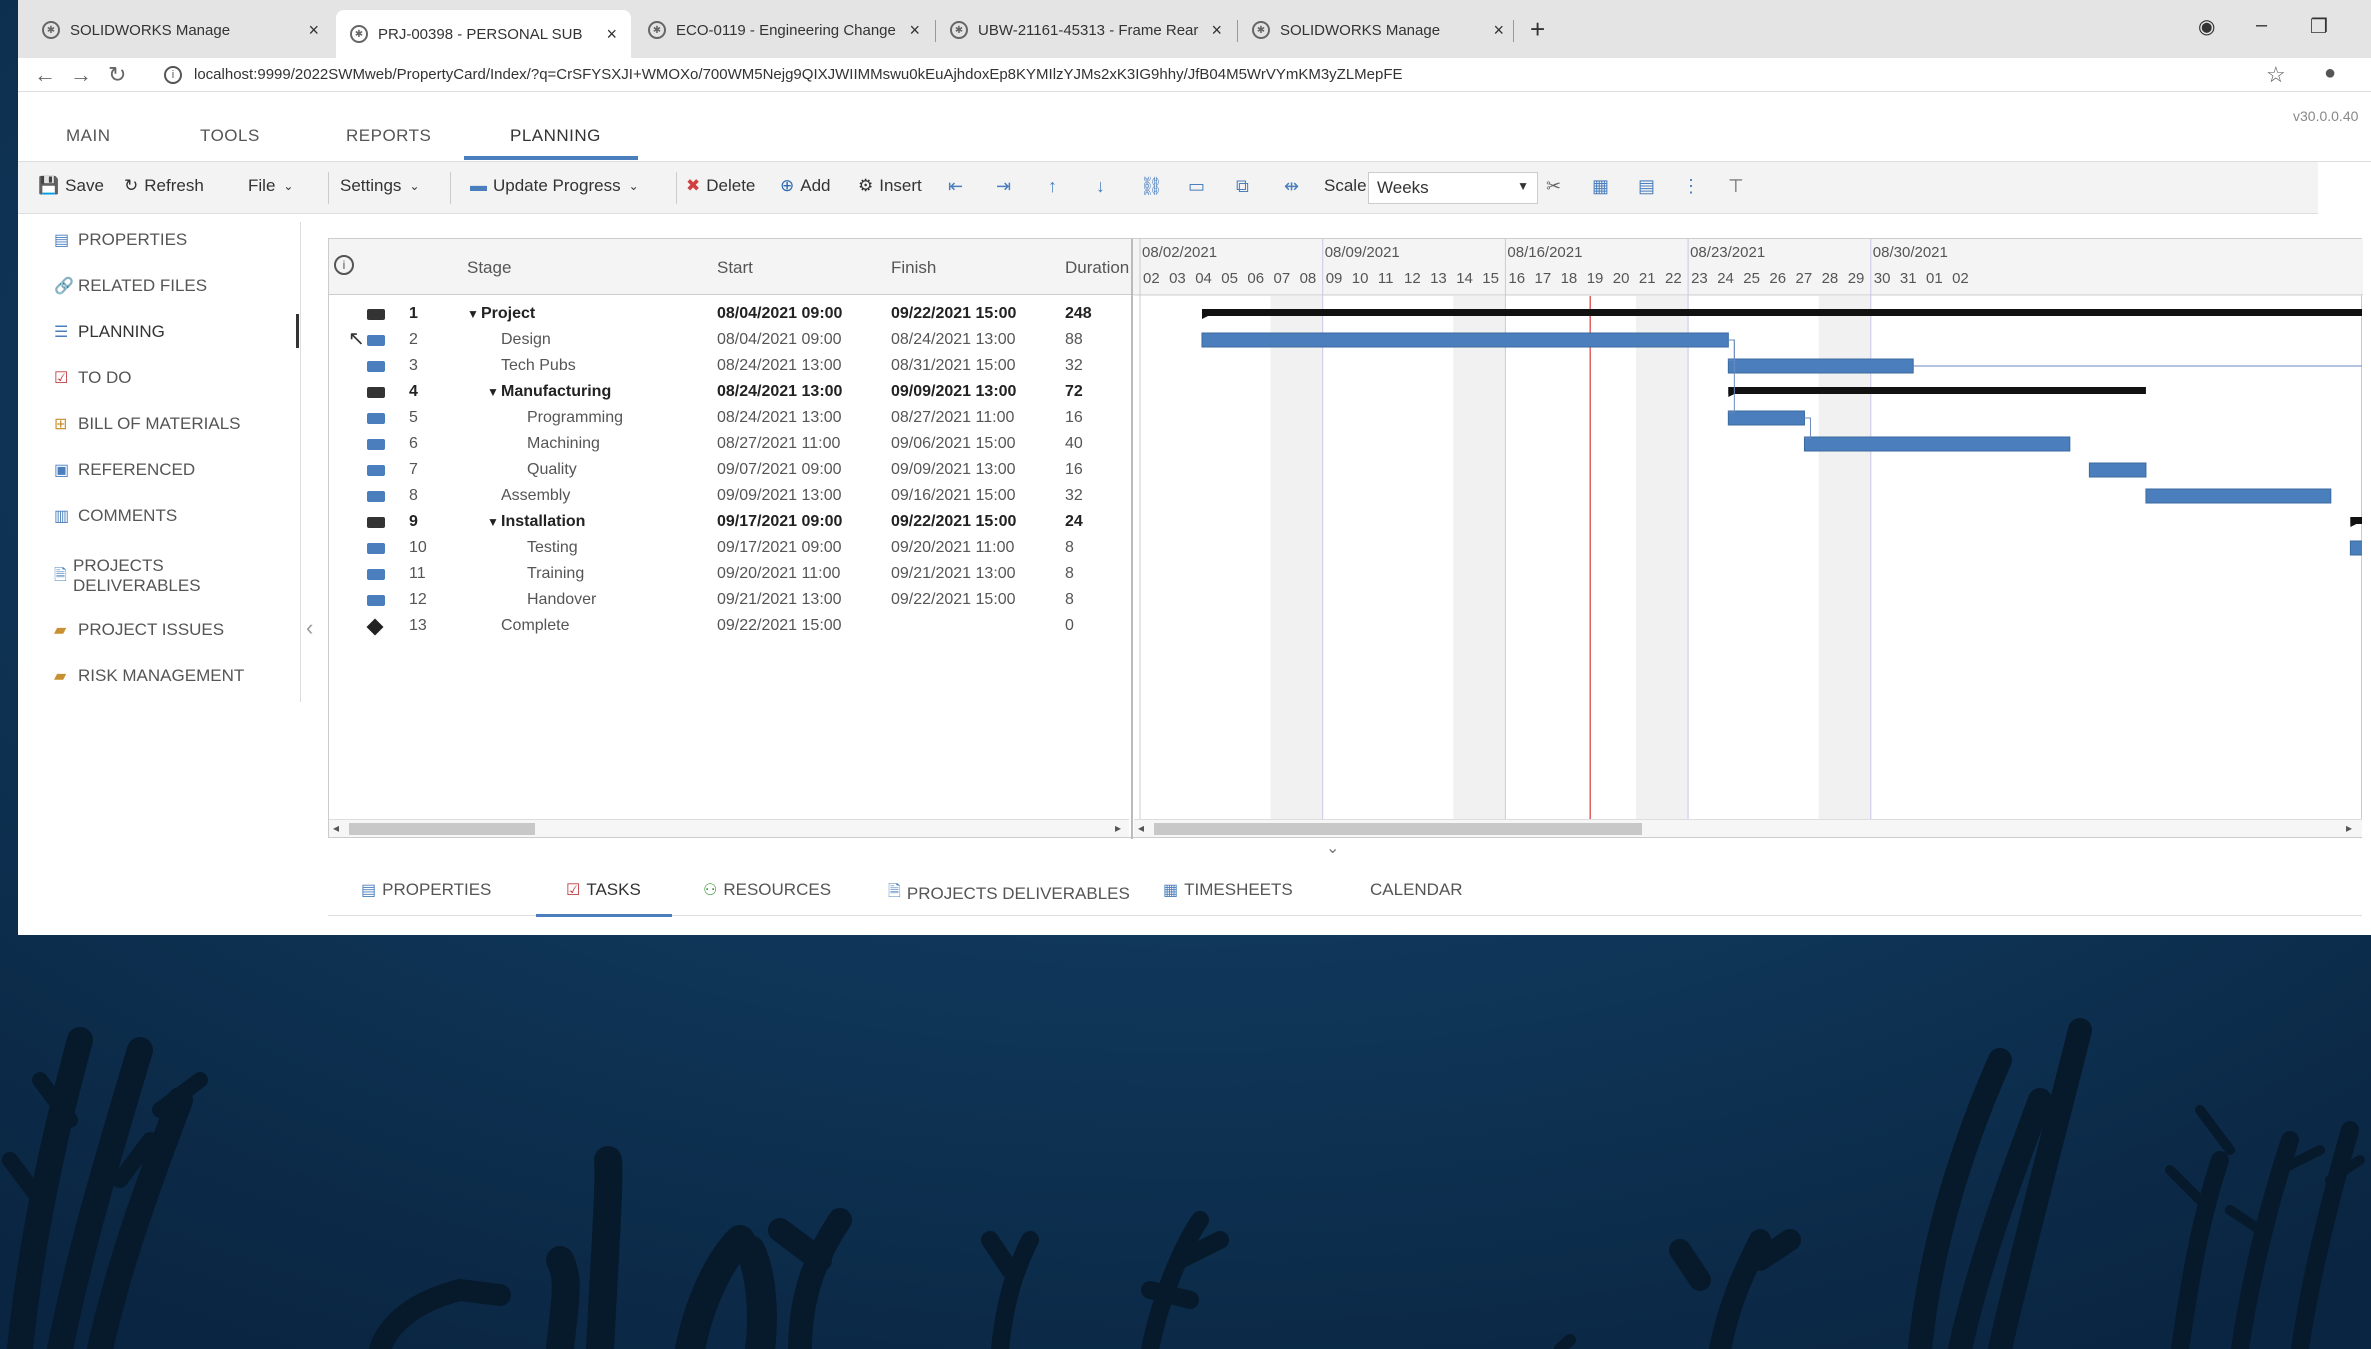 This screenshot has height=1349, width=2371. What do you see at coordinates (1646, 186) in the screenshot?
I see `report-icon: ▤` at bounding box center [1646, 186].